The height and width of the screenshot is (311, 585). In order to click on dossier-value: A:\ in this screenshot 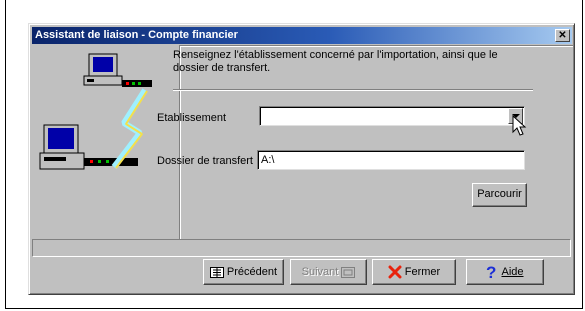, I will do `click(268, 160)`.